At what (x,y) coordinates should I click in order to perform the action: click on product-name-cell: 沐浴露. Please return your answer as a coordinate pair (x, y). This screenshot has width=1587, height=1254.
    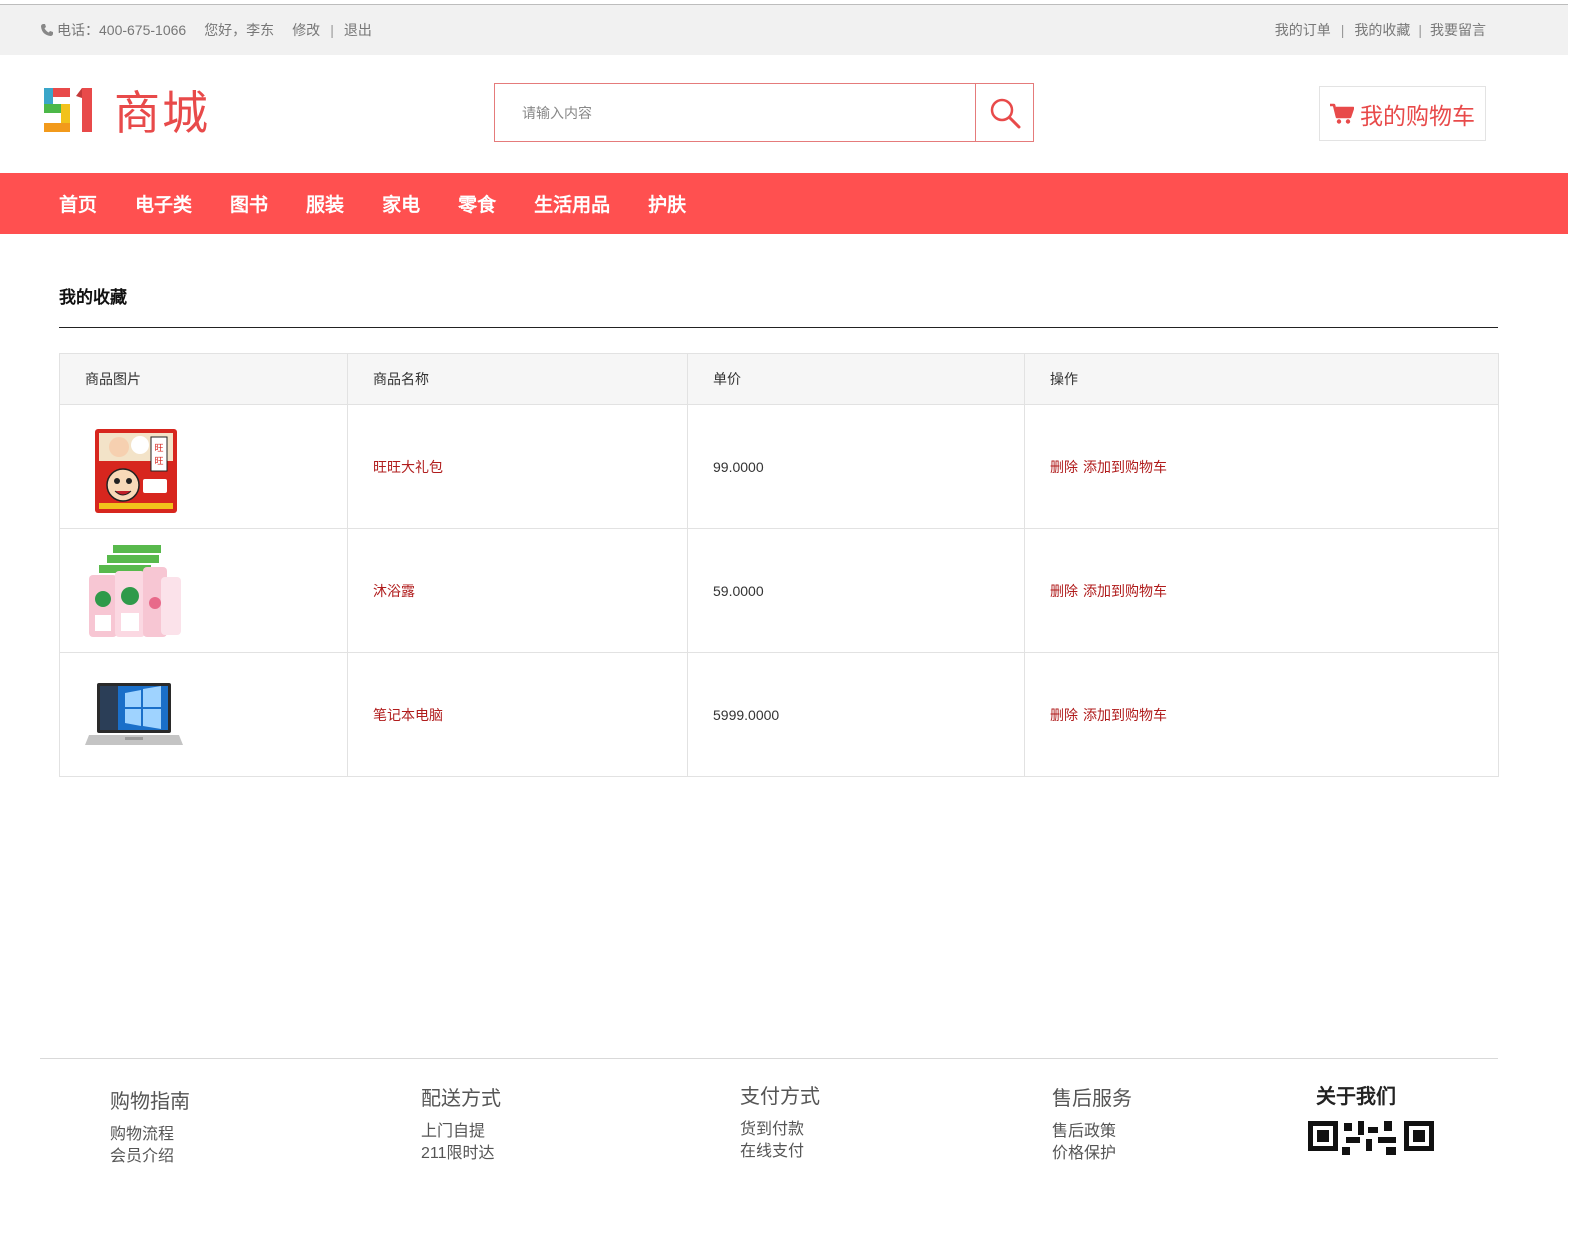
    Looking at the image, I should click on (517, 590).